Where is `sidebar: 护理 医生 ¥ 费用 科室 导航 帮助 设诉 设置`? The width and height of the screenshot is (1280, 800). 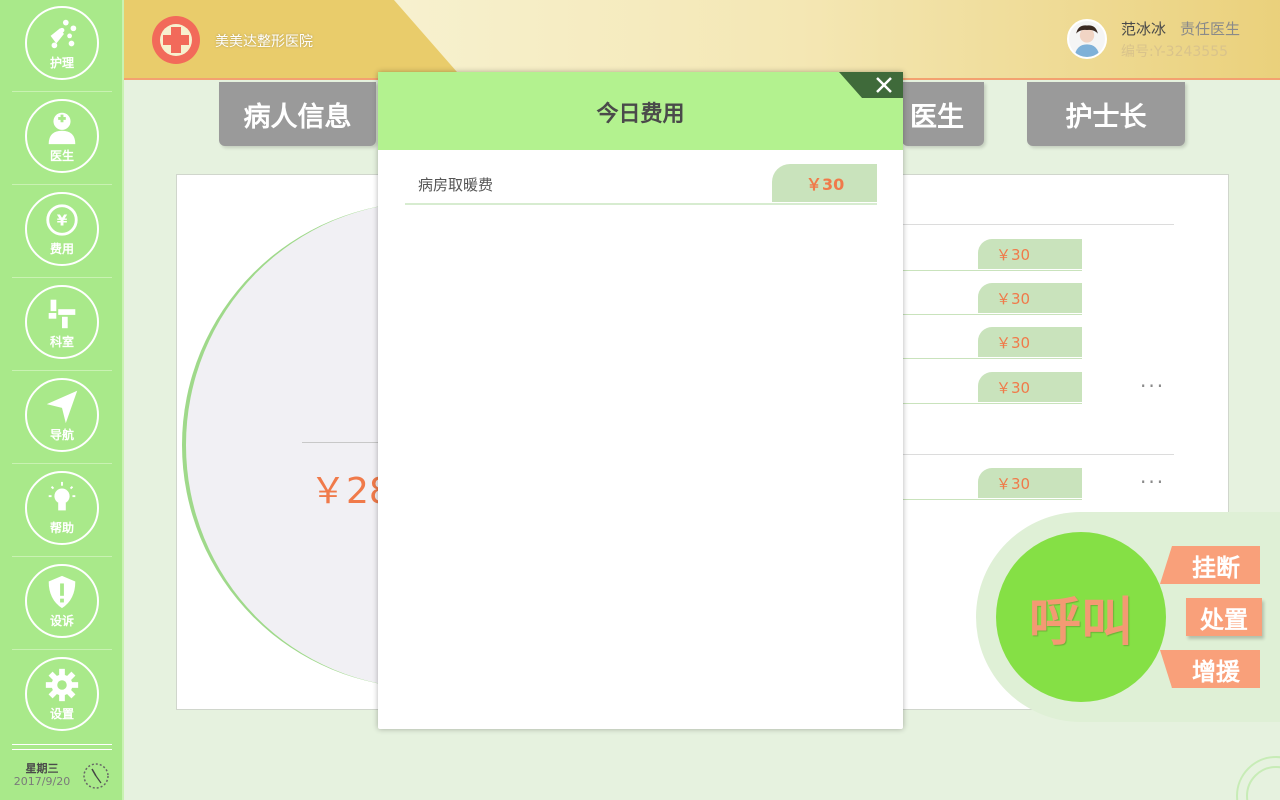
sidebar: 护理 医生 ¥ 费用 科室 导航 帮助 设诉 设置 is located at coordinates (62, 400).